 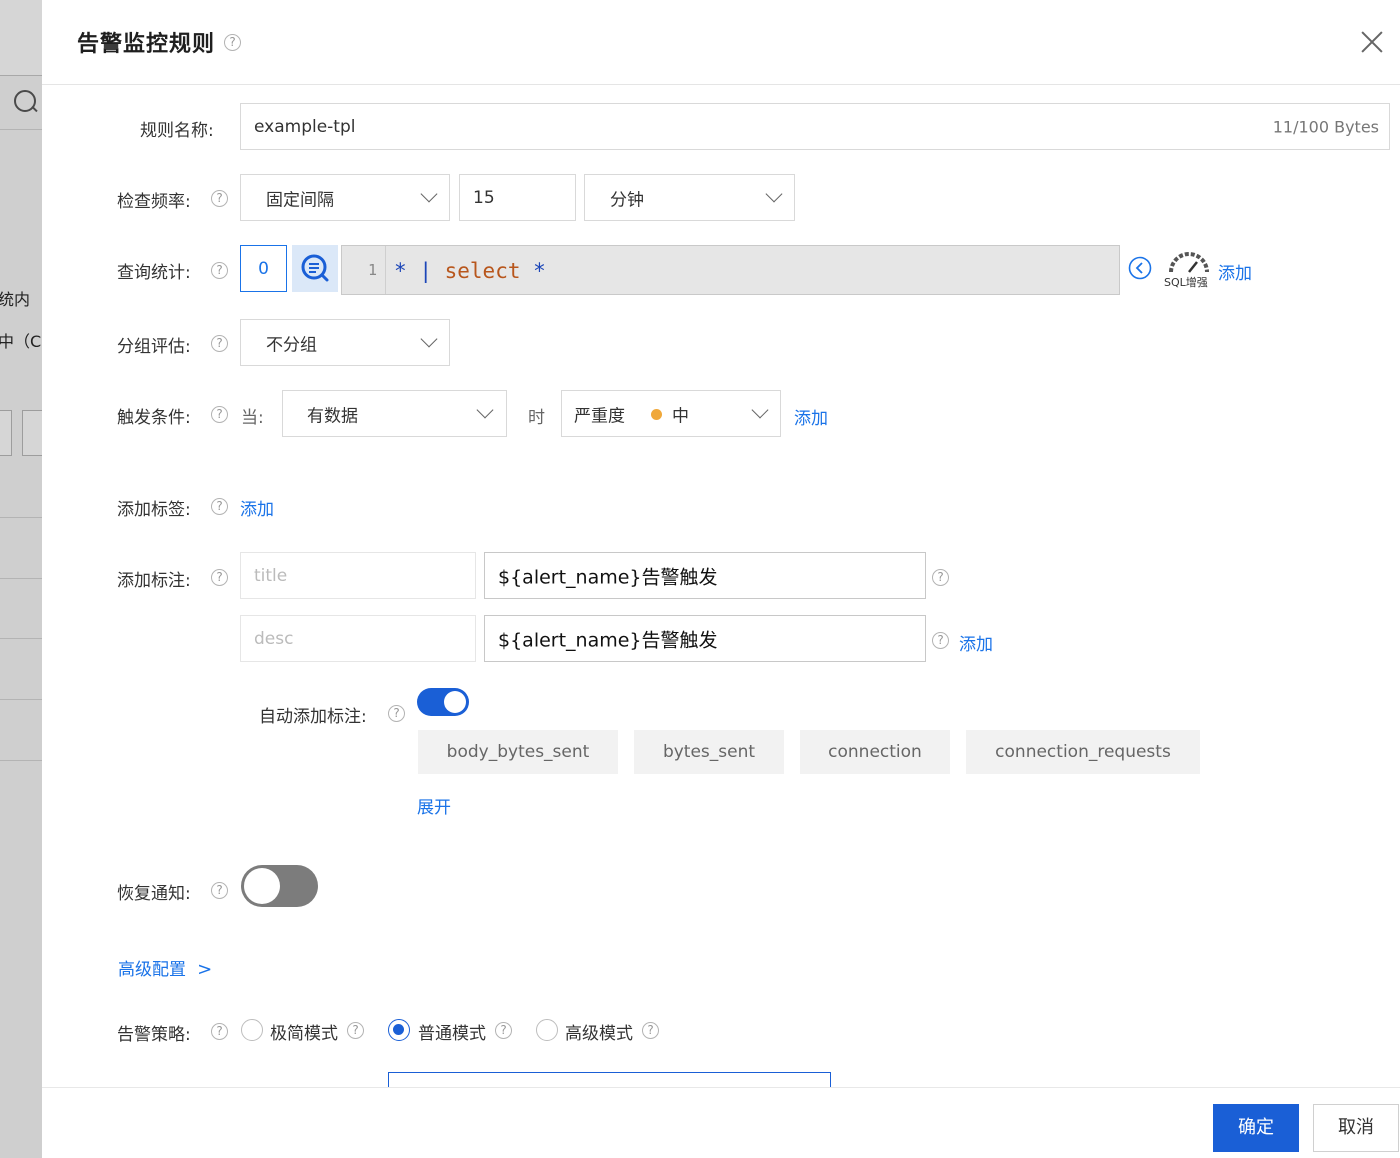 I want to click on policy-radio-advanced, so click(x=547, y=1030).